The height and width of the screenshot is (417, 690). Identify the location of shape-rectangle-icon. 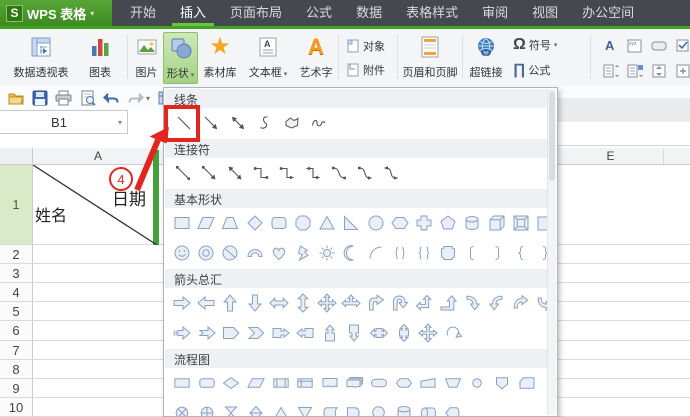
(182, 223).